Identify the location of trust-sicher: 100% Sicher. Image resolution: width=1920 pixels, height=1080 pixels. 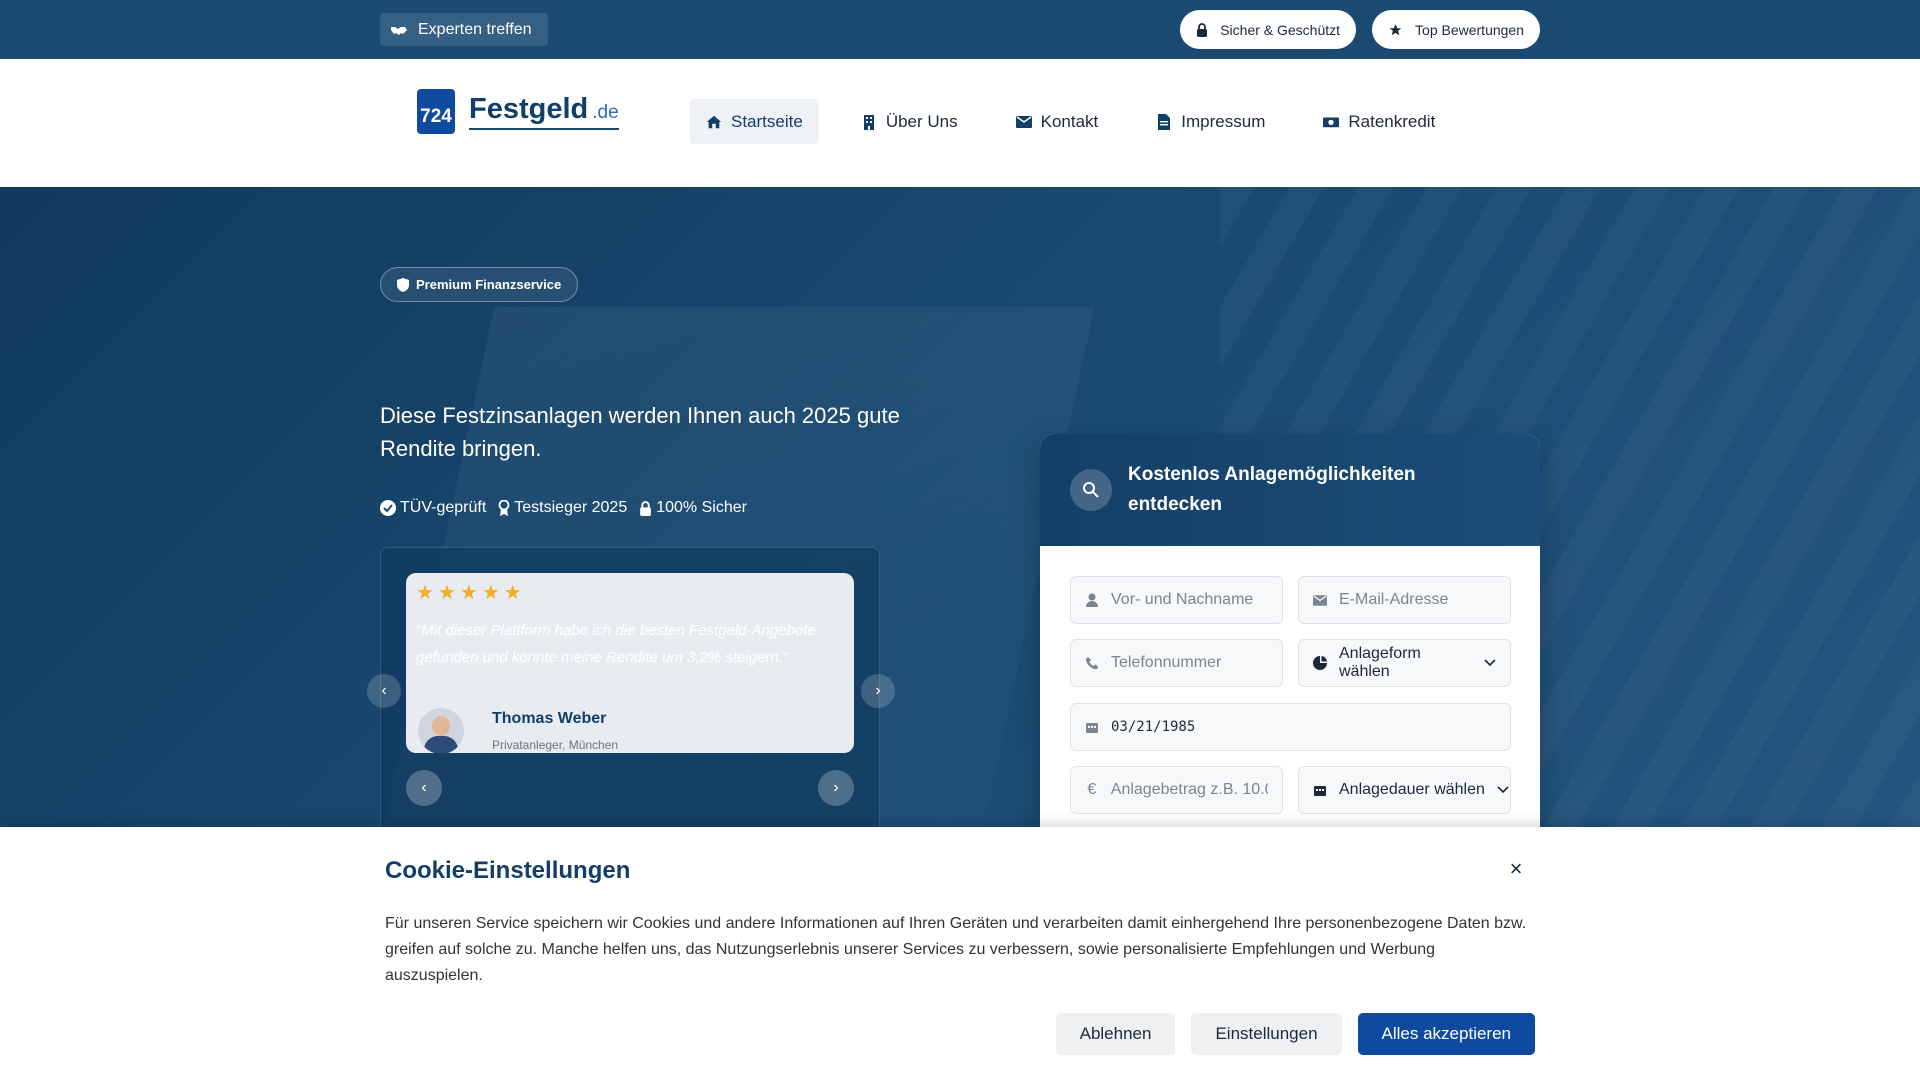
(693, 508).